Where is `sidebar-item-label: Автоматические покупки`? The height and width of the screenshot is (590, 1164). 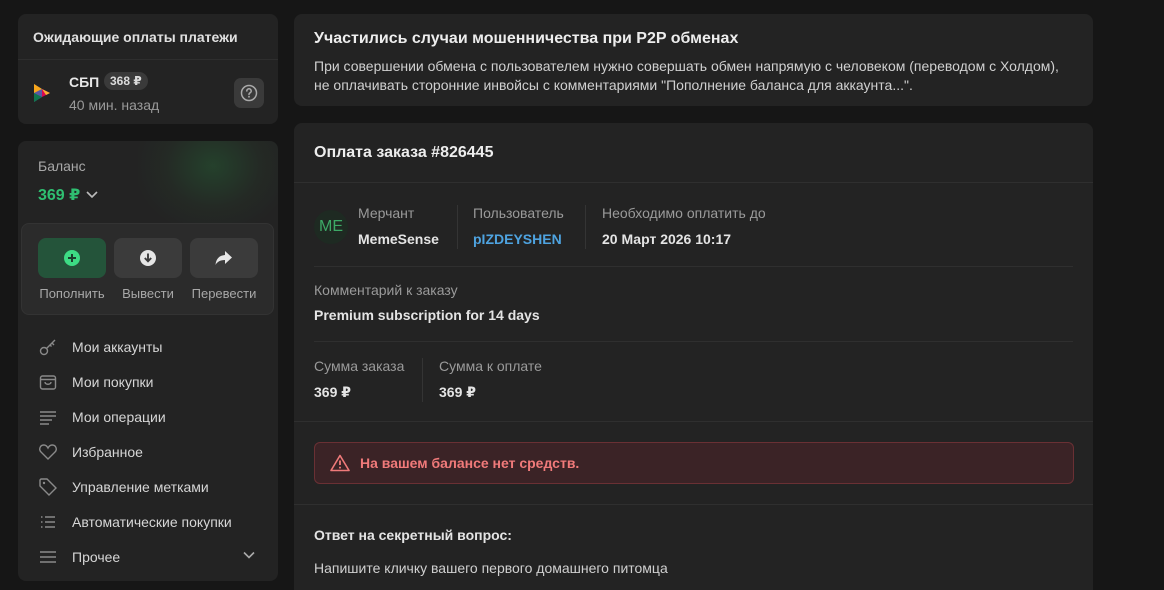
sidebar-item-label: Автоматические покупки is located at coordinates (152, 521).